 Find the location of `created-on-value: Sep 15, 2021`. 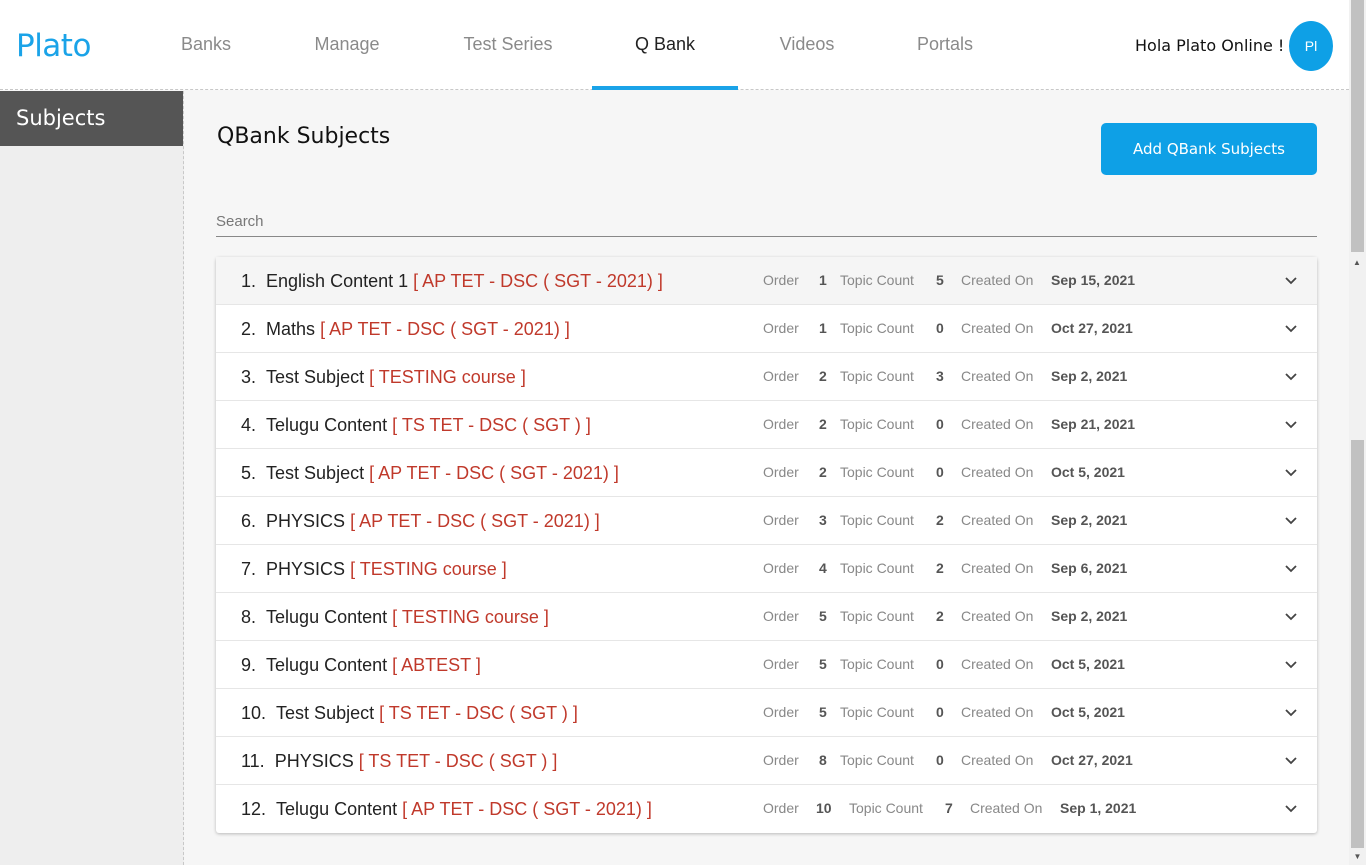

created-on-value: Sep 15, 2021 is located at coordinates (1093, 280).